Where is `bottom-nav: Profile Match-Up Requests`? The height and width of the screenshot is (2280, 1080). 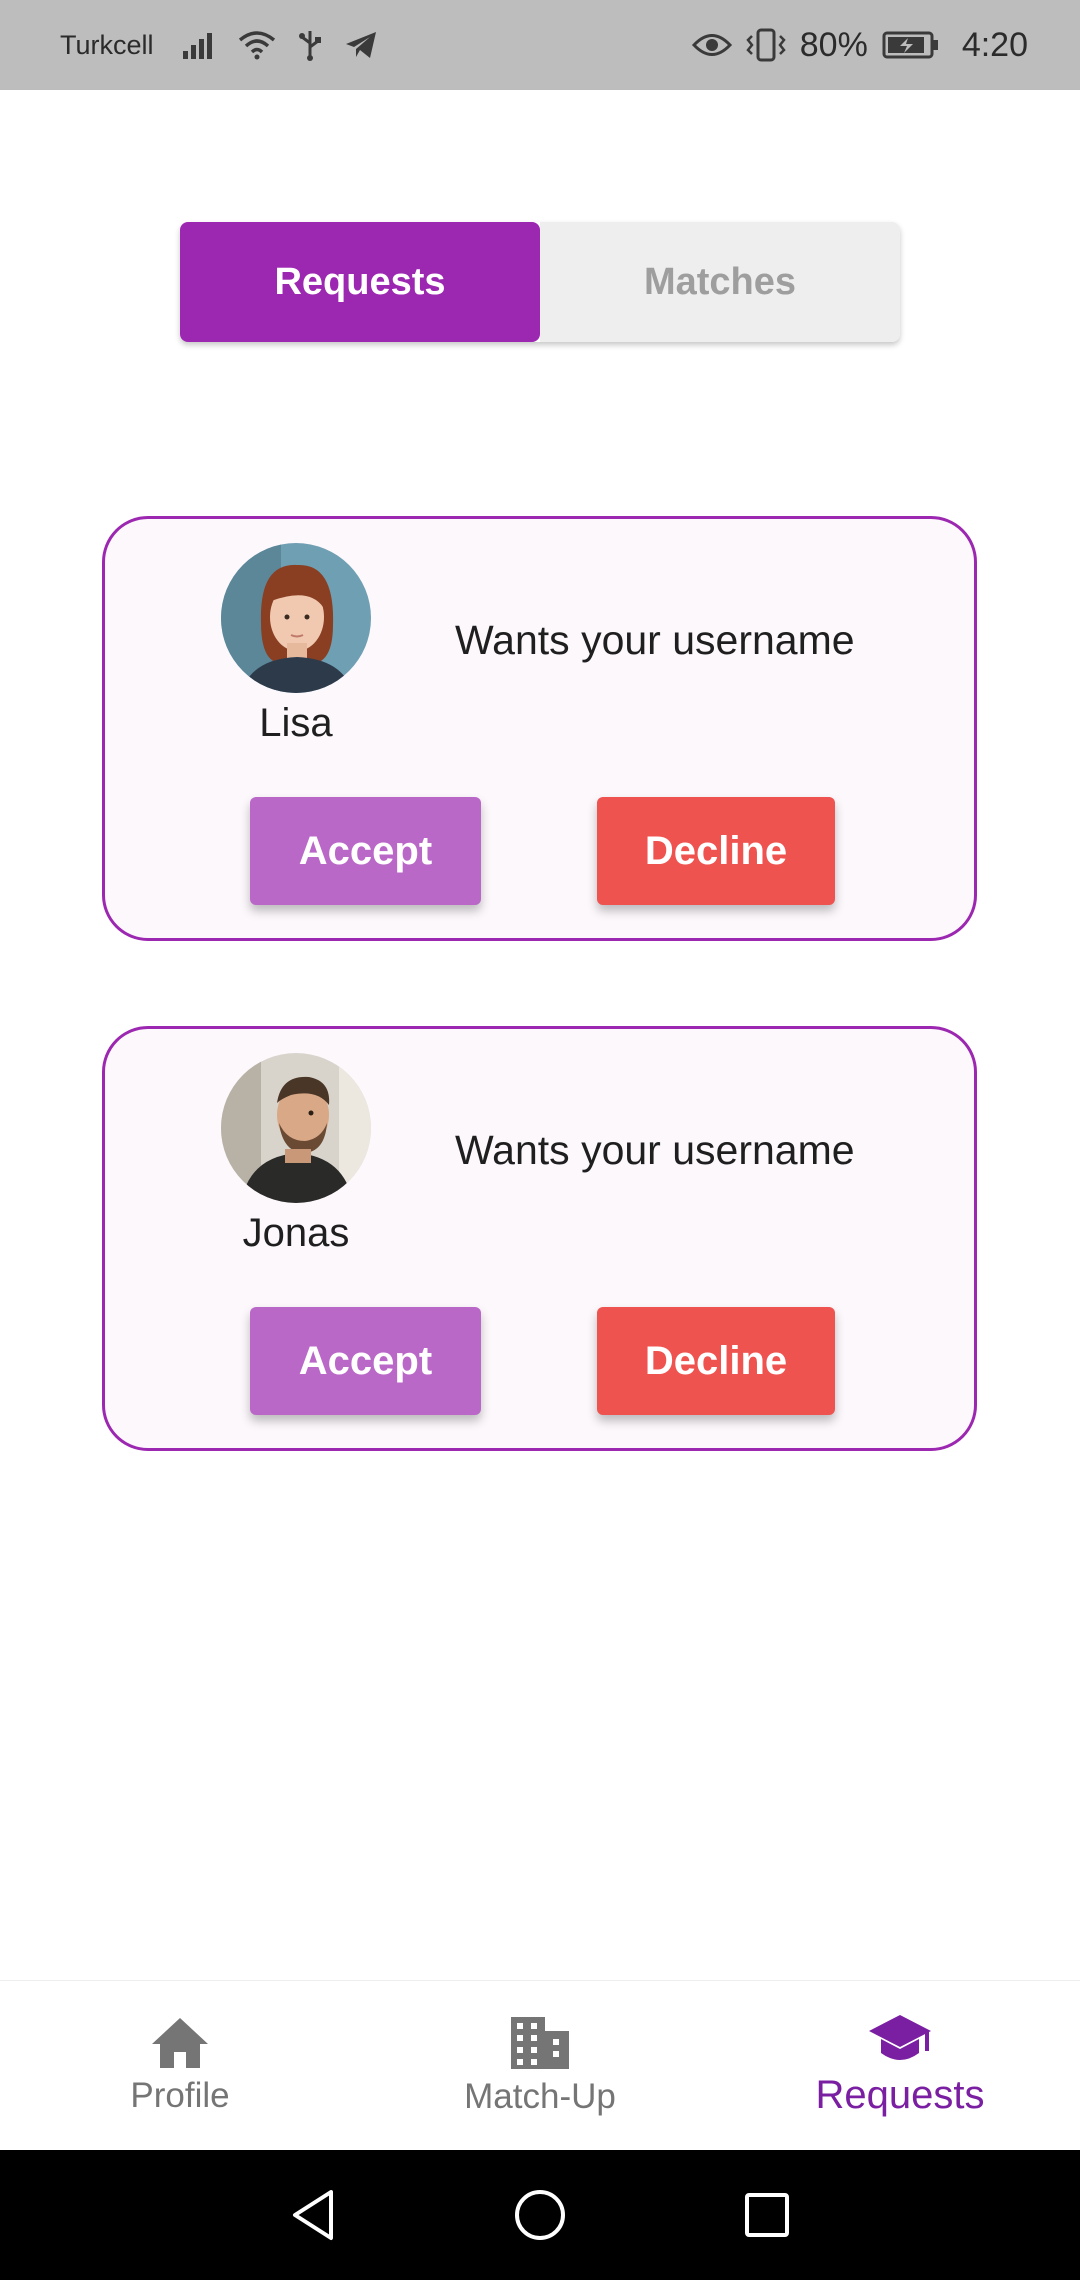 bottom-nav: Profile Match-Up Requests is located at coordinates (540, 2065).